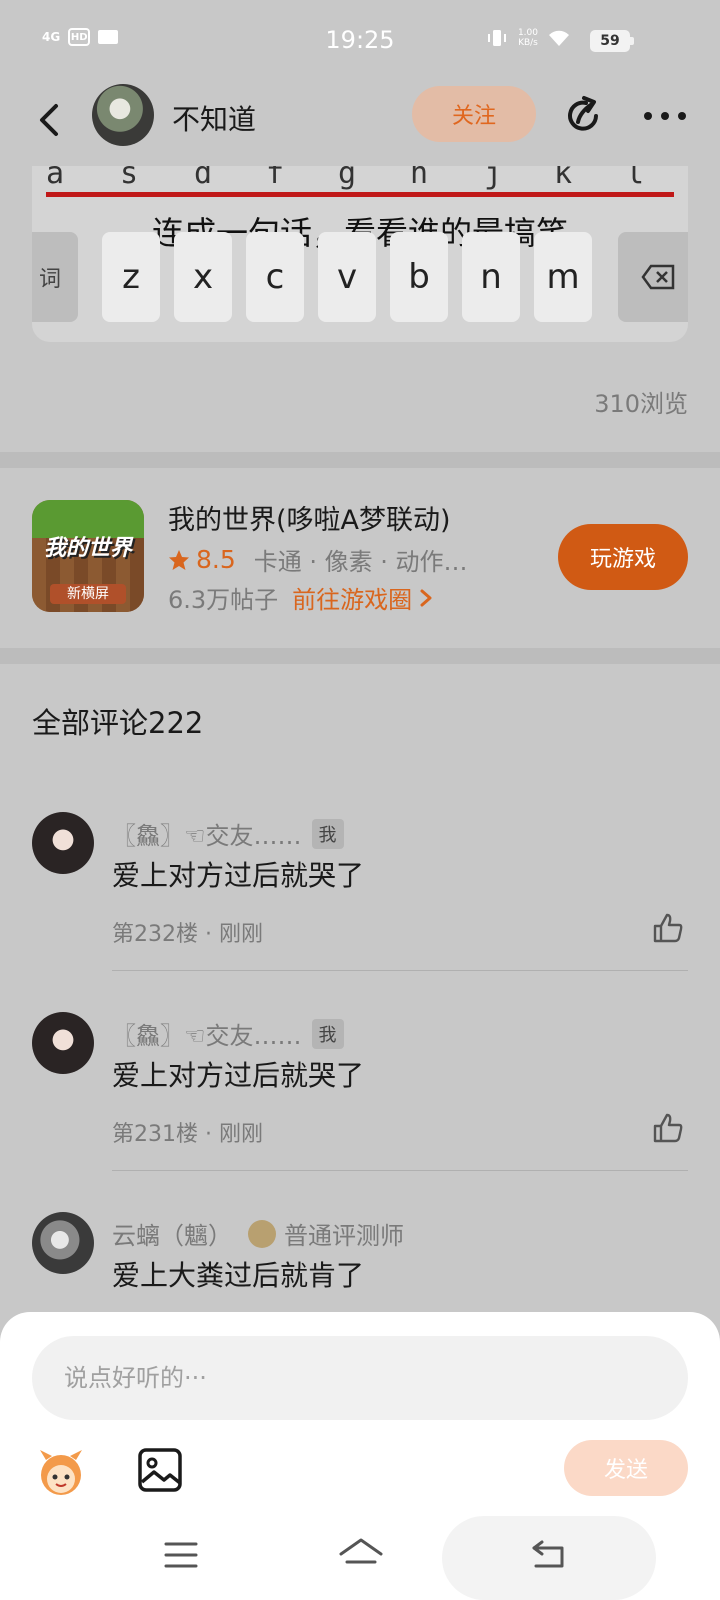  I want to click on key-letter: c, so click(275, 277).